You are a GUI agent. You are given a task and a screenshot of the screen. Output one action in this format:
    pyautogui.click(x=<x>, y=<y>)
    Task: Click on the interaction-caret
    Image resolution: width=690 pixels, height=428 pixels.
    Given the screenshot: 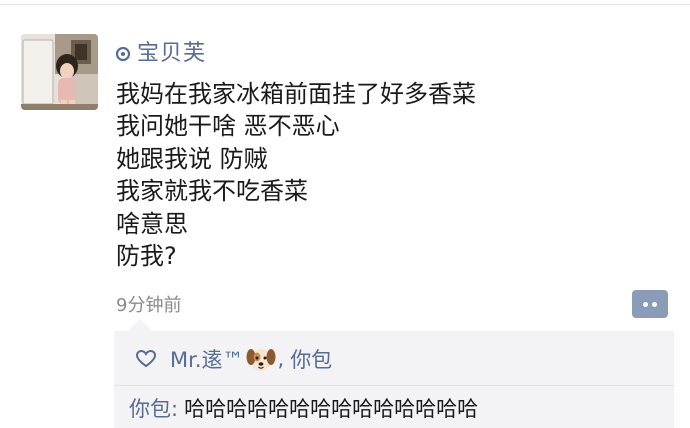 What is the action you would take?
    pyautogui.click(x=140, y=325)
    